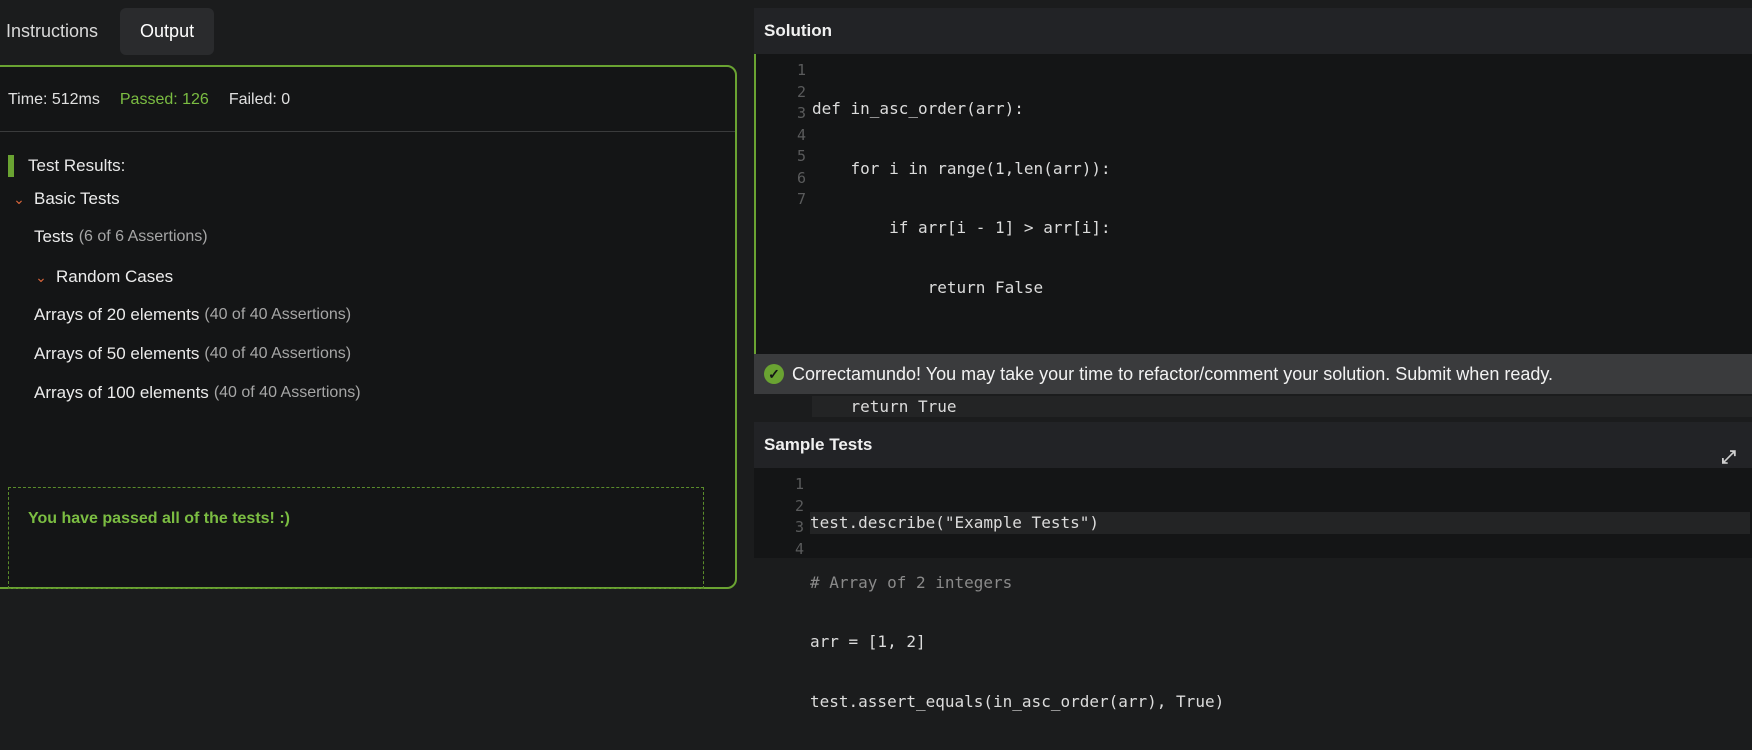  I want to click on line-number: 7, so click(801, 199).